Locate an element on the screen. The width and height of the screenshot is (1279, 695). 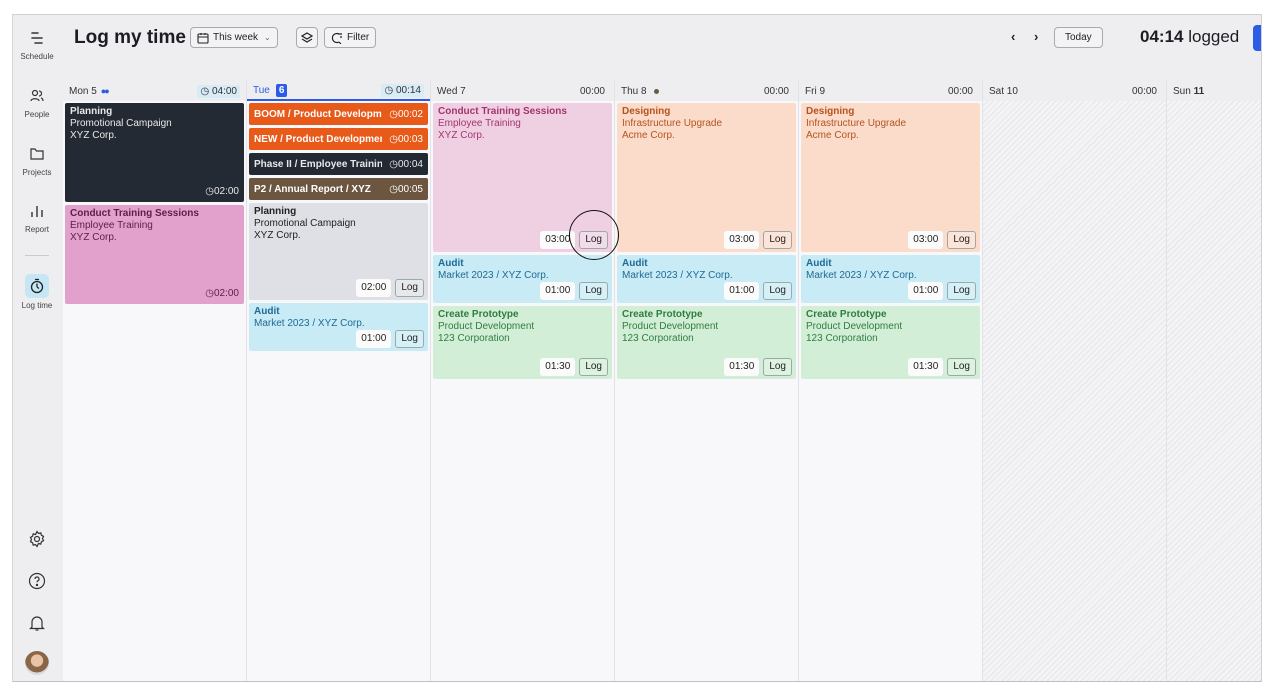
day-header: Mon 5 ●● ◷ 04:00 is located at coordinates (154, 91).